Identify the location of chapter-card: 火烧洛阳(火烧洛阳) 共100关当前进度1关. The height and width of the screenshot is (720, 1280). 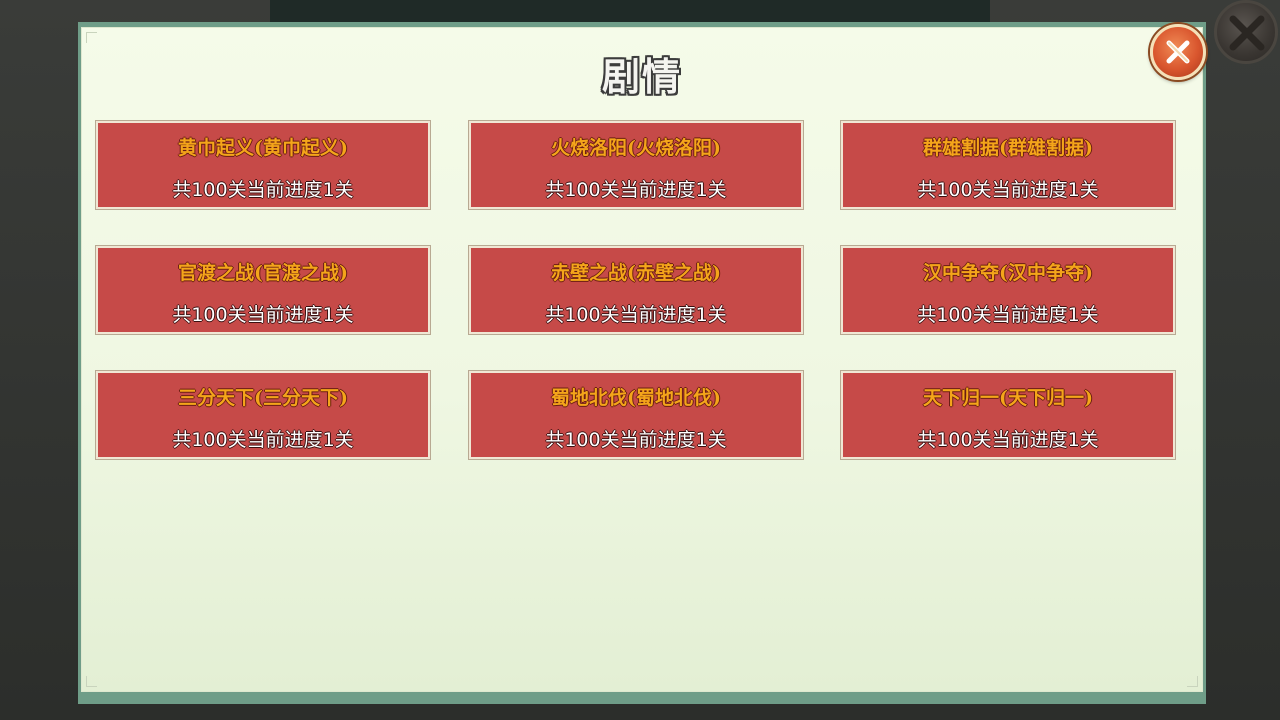
(636, 165).